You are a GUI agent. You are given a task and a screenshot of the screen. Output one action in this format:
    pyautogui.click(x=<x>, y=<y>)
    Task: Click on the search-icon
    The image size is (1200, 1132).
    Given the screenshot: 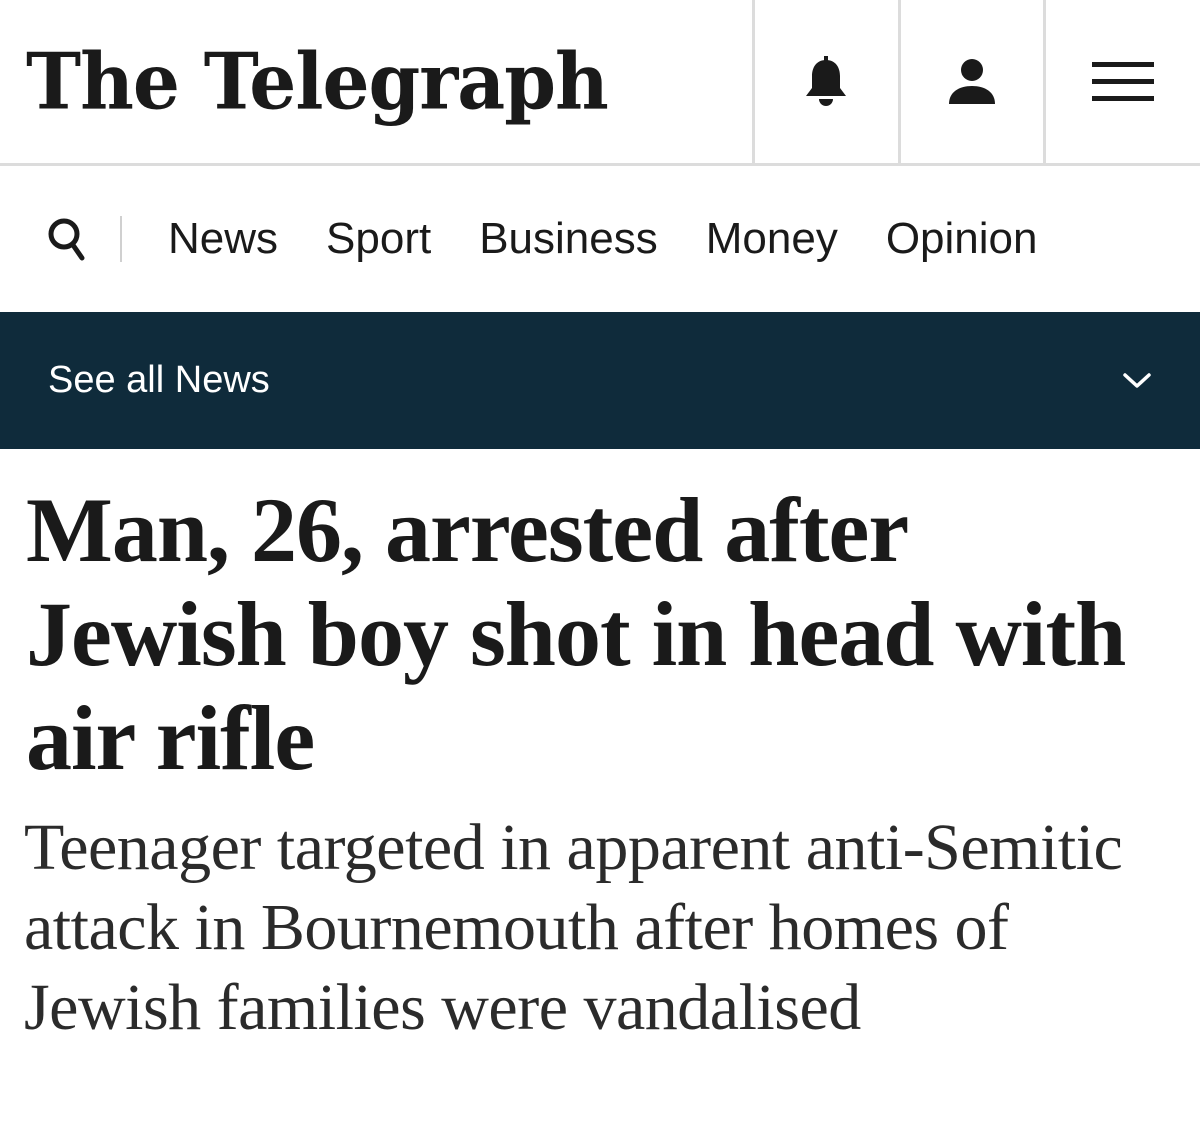 What is the action you would take?
    pyautogui.click(x=66, y=239)
    